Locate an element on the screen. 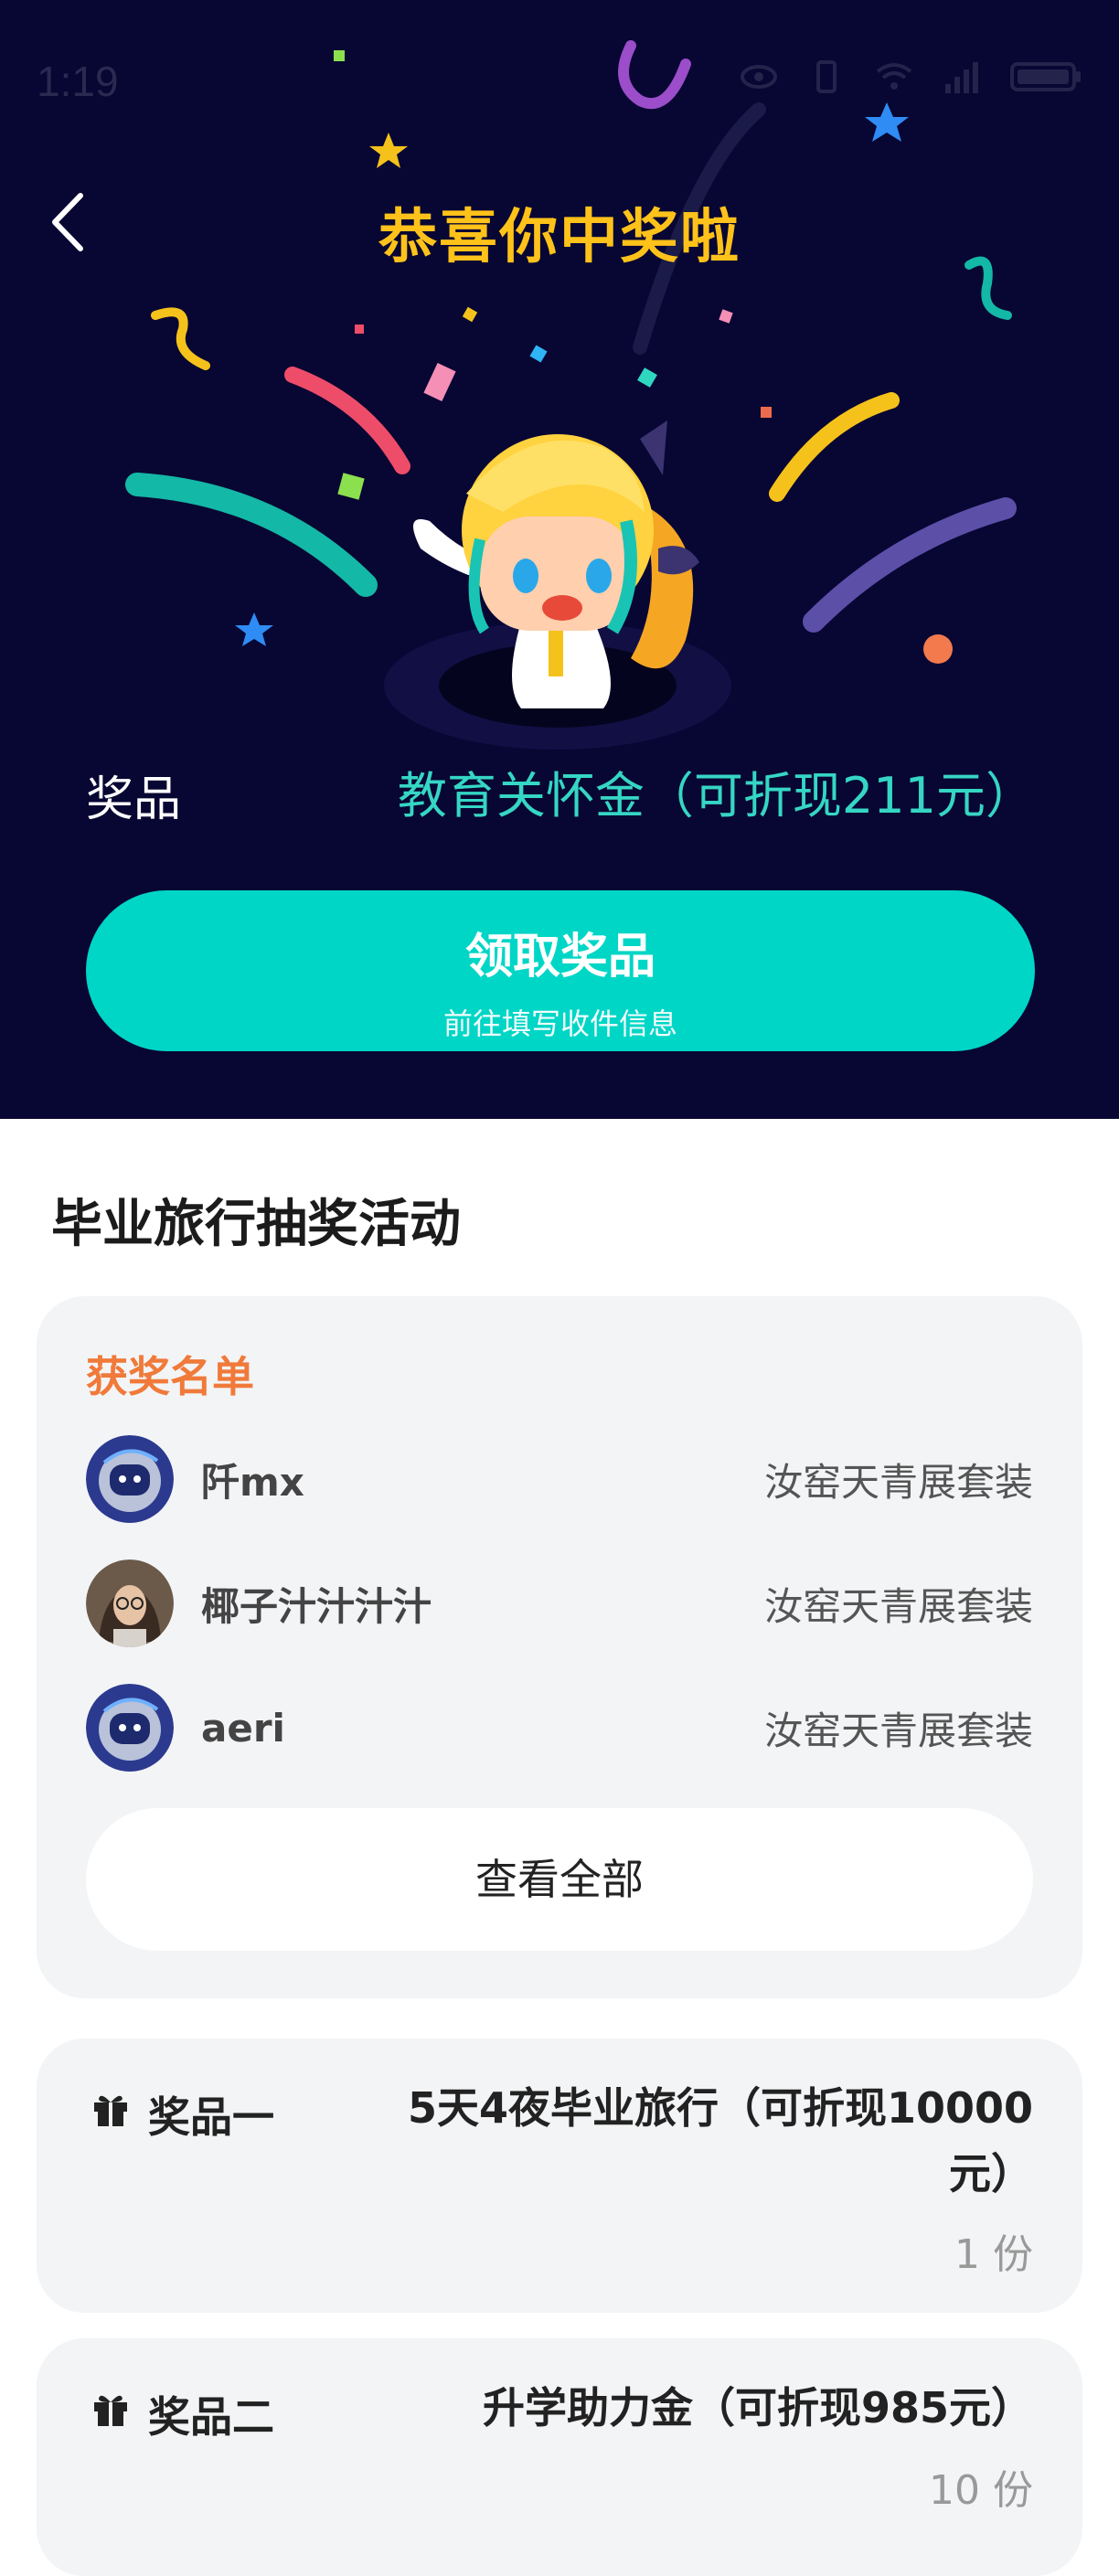 This screenshot has width=1119, height=2576. prize-label: 奖品 is located at coordinates (134, 799).